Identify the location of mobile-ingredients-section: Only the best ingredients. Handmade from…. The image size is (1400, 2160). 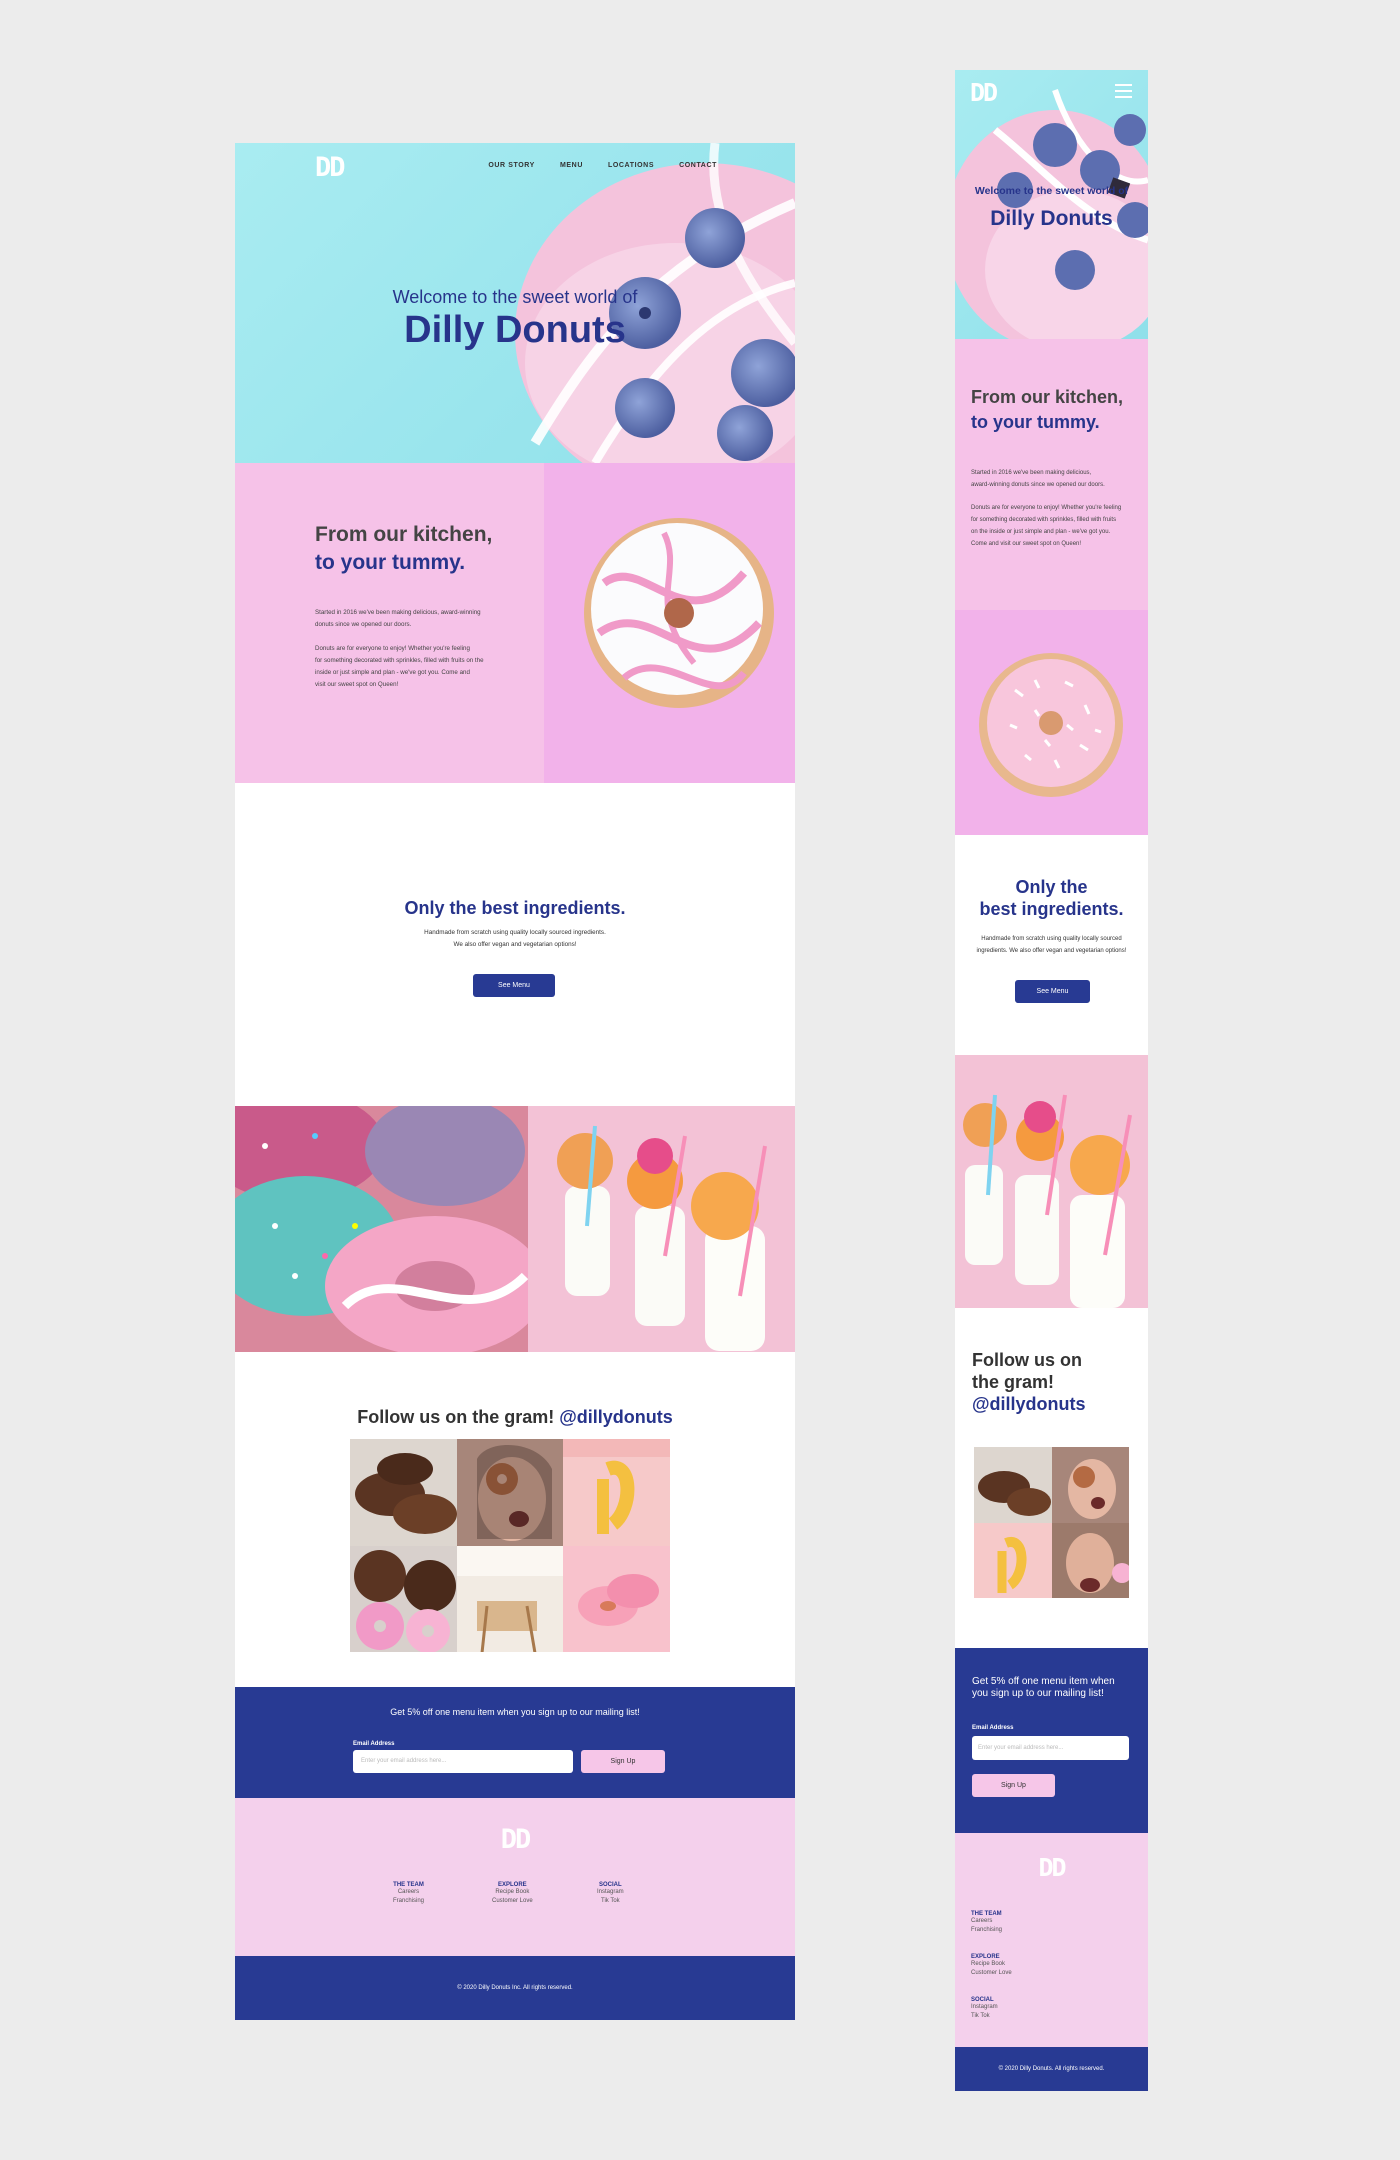
(1051, 945).